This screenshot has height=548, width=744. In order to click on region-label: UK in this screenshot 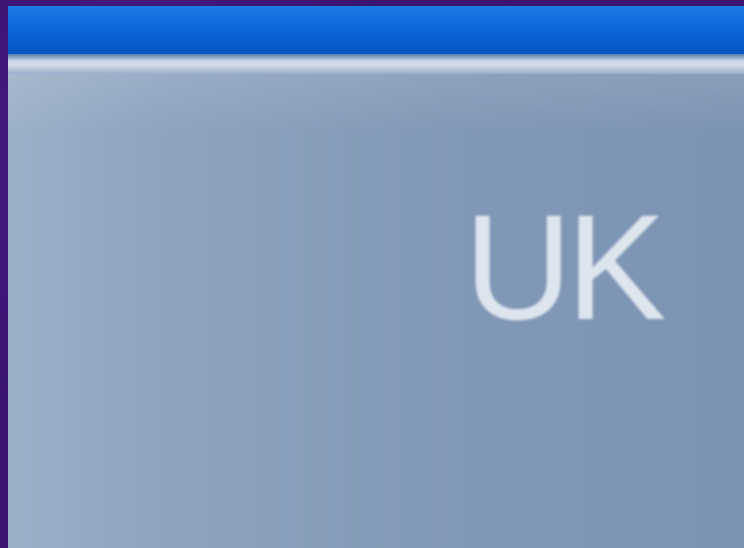, I will do `click(565, 267)`.